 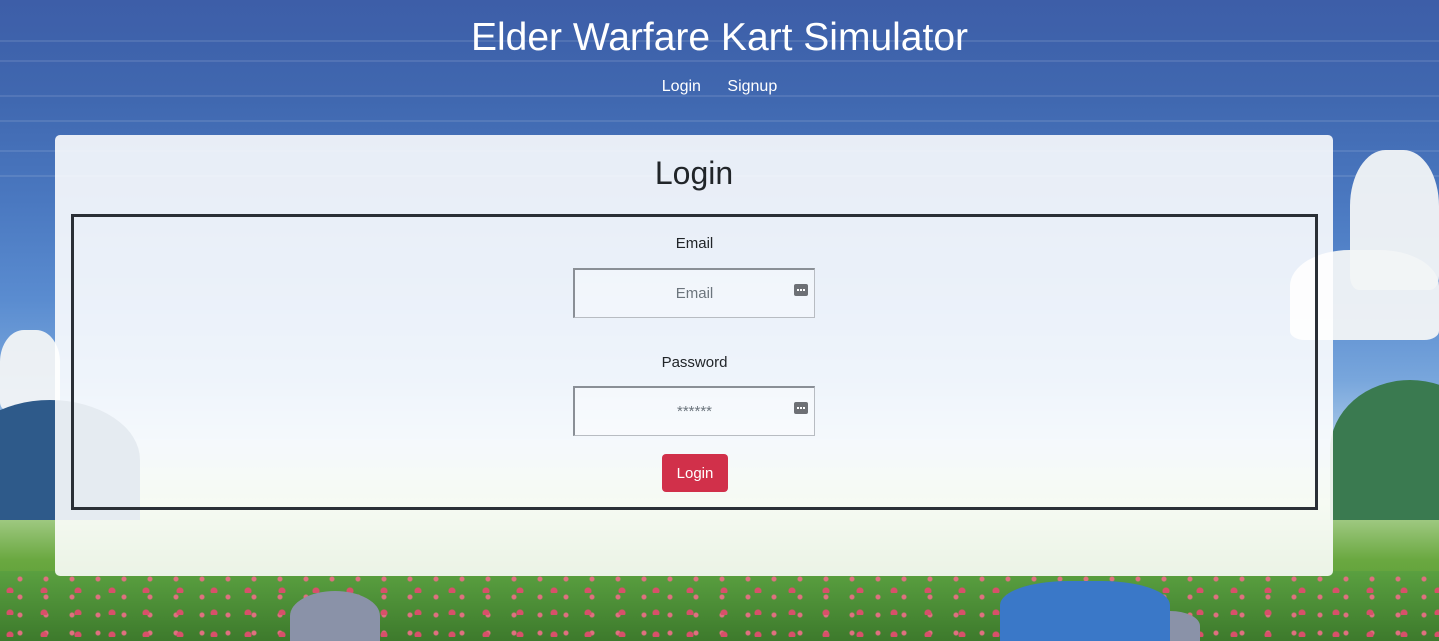 I want to click on password-label: Password, so click(x=694, y=362).